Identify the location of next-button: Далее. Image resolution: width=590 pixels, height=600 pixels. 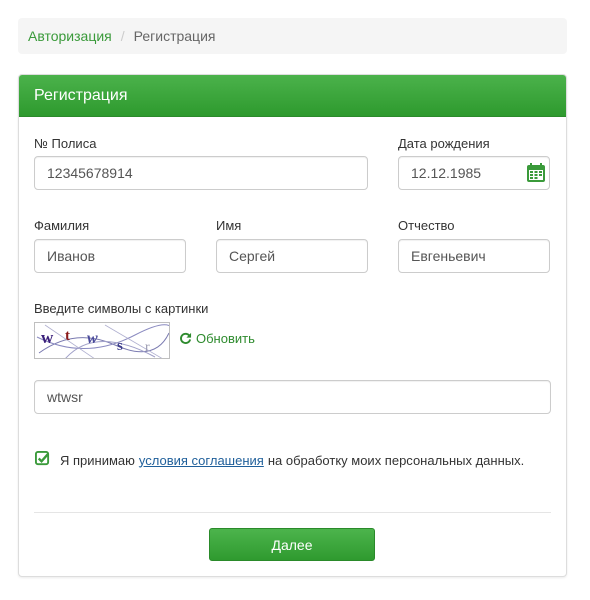
(292, 544).